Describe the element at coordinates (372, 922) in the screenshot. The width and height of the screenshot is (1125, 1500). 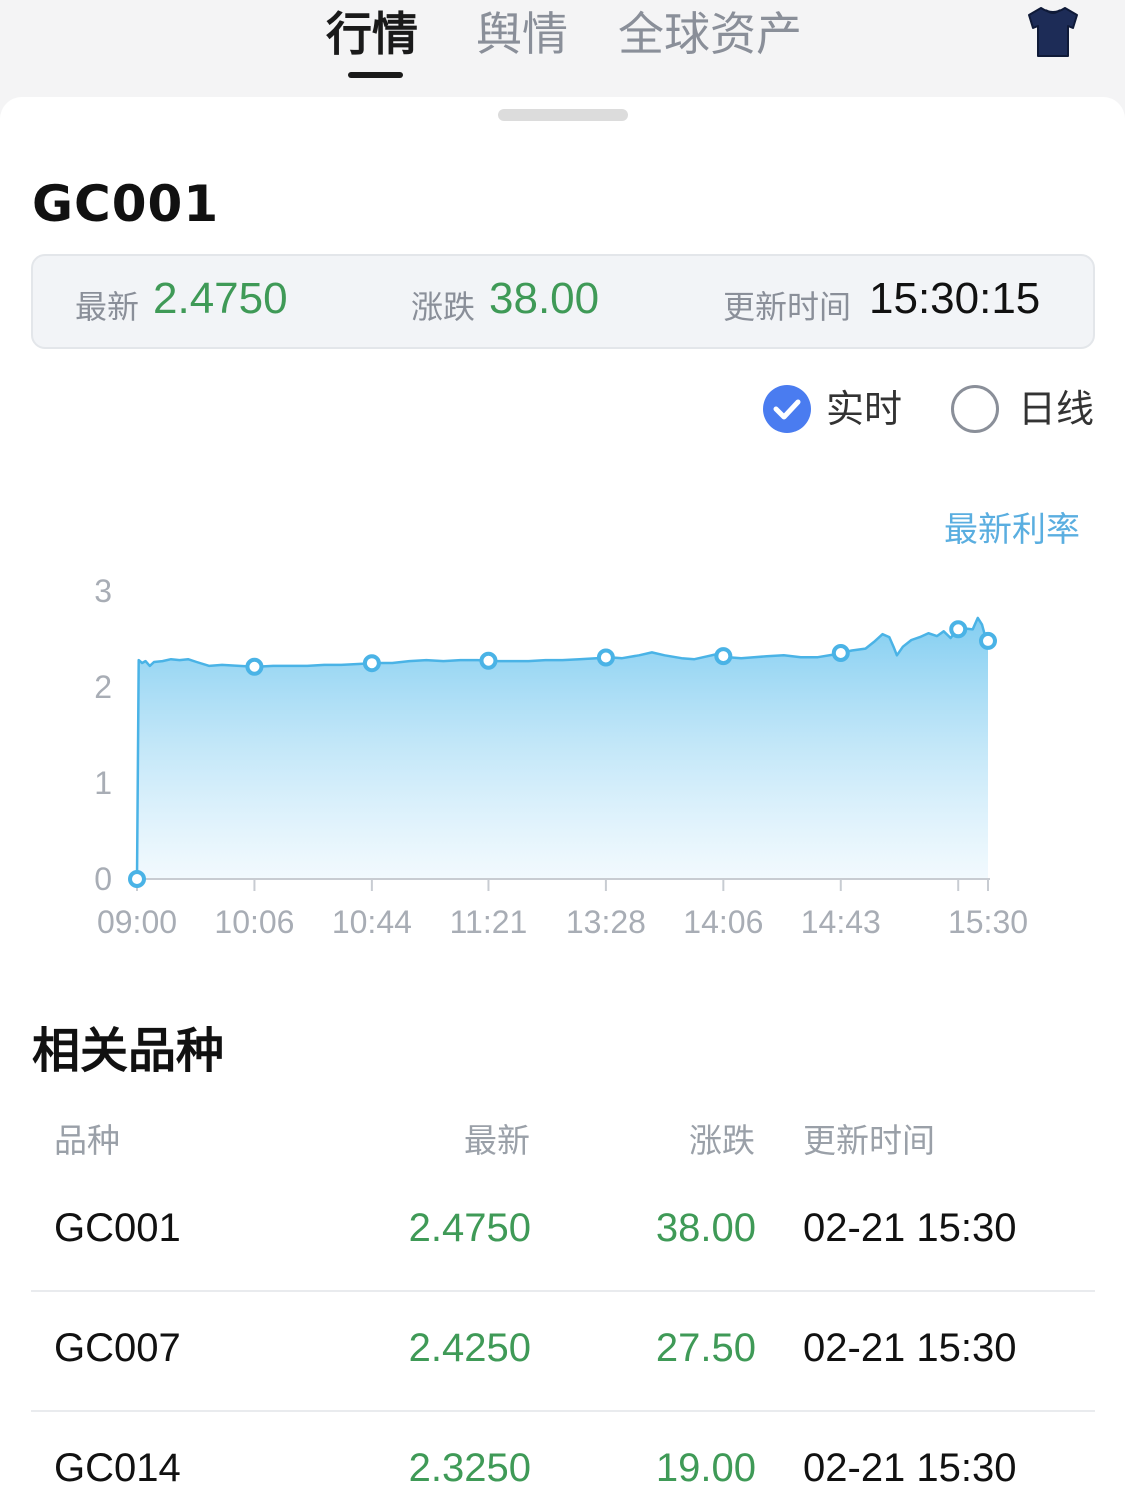
I see `x-tick-label: 10:44` at that location.